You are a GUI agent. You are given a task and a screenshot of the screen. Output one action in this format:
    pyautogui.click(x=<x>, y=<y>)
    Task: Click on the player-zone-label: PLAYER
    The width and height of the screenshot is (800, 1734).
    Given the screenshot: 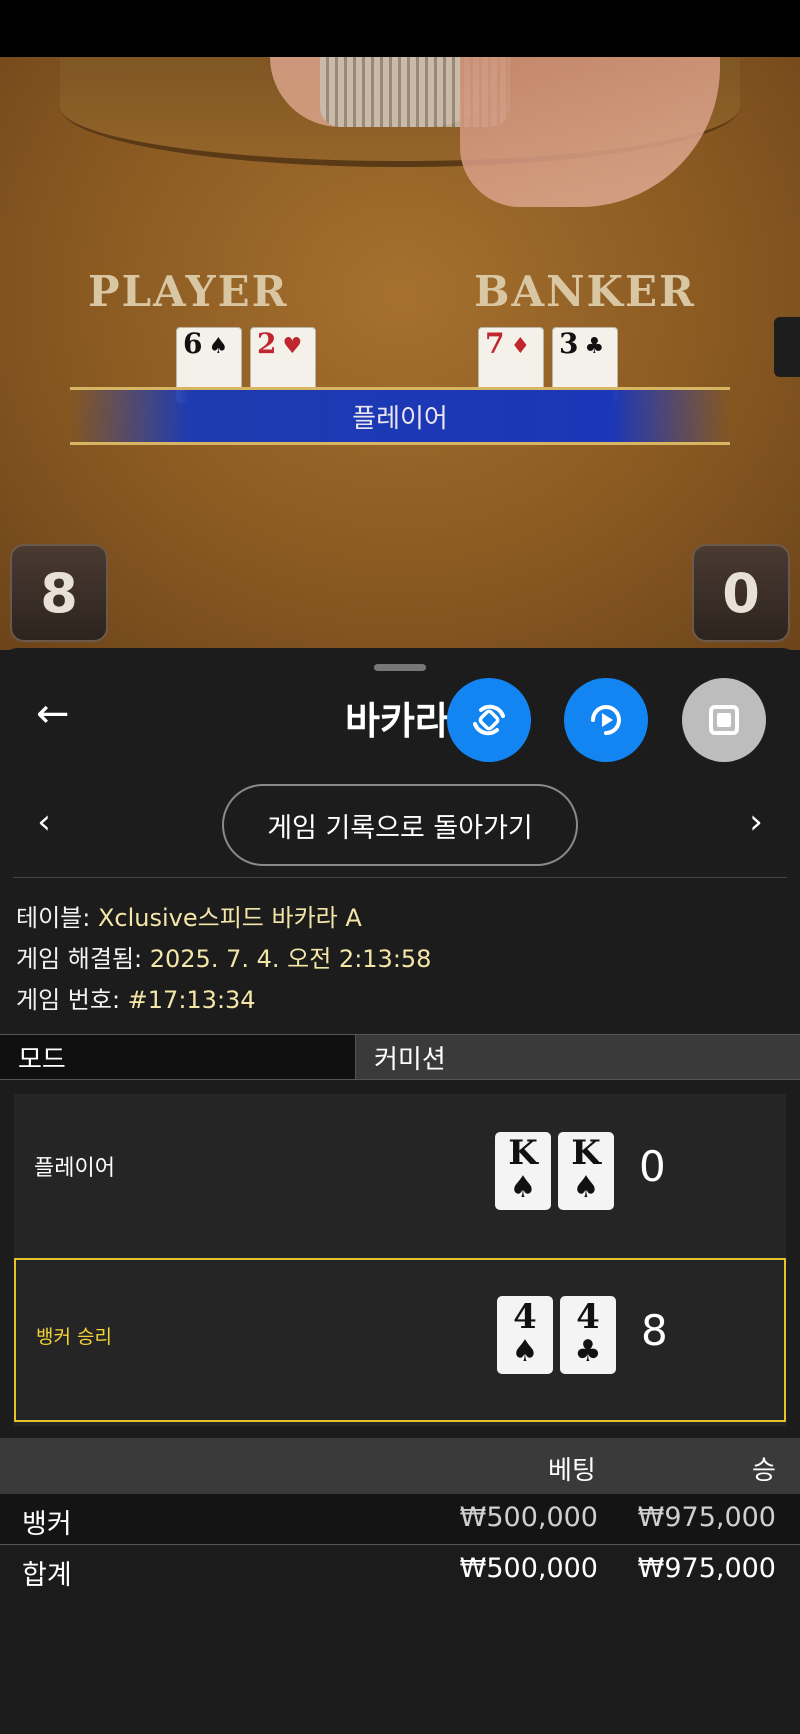 What is the action you would take?
    pyautogui.click(x=188, y=291)
    